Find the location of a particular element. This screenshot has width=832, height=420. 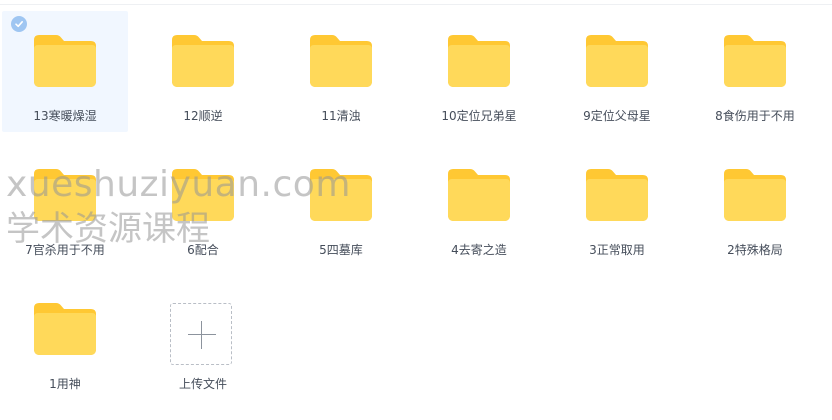

folder-item: 8食伤用于不用 is located at coordinates (755, 71).